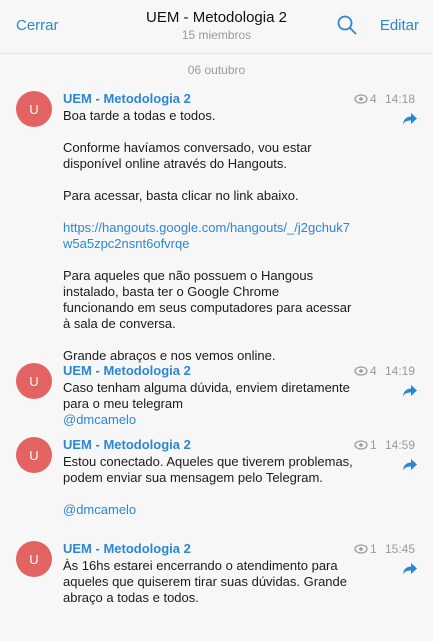  What do you see at coordinates (400, 371) in the screenshot?
I see `message-time: 14:19` at bounding box center [400, 371].